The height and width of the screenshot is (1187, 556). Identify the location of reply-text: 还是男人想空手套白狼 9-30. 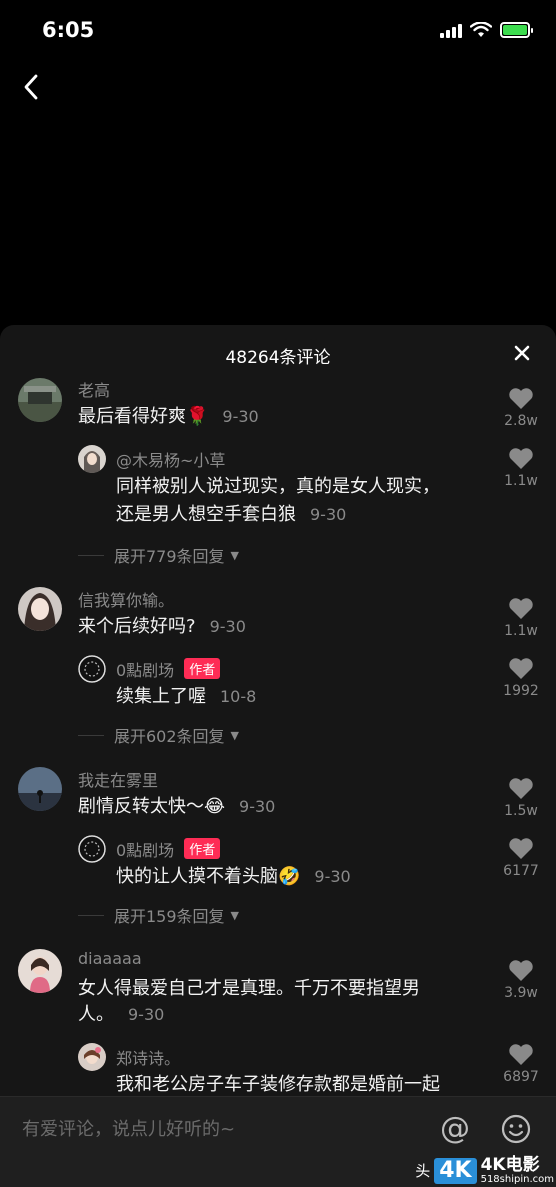
(231, 515).